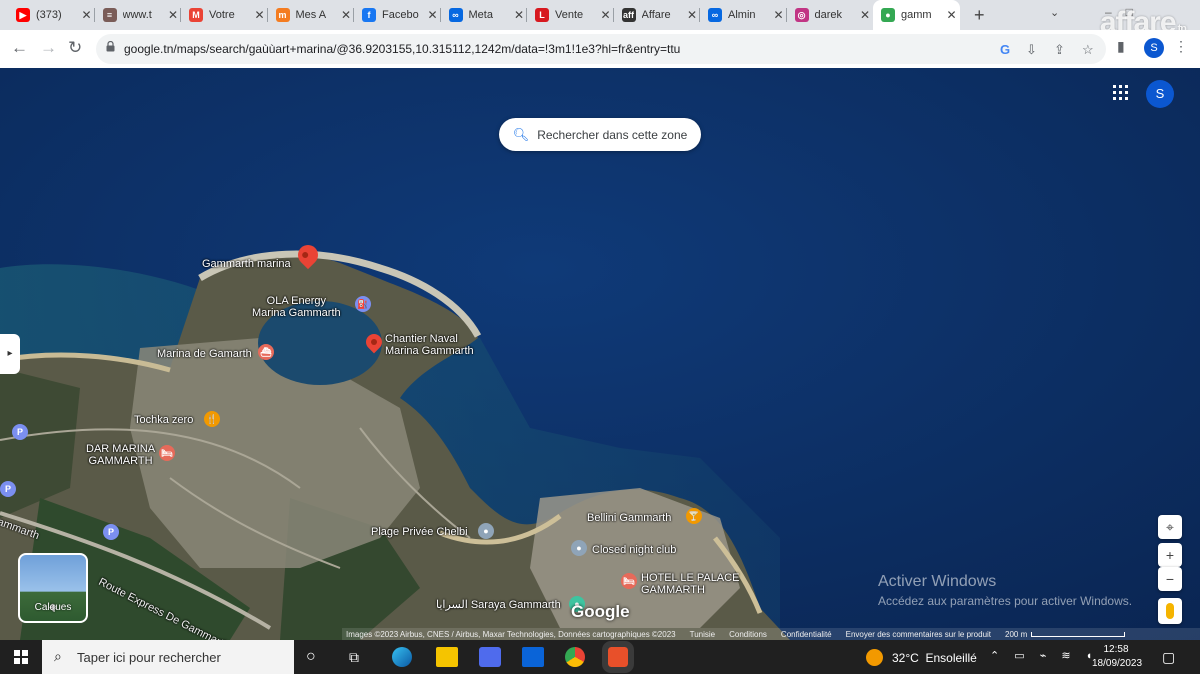 The width and height of the screenshot is (1200, 674). Describe the element at coordinates (979, 15) in the screenshot. I see `new-tab-button: +` at that location.